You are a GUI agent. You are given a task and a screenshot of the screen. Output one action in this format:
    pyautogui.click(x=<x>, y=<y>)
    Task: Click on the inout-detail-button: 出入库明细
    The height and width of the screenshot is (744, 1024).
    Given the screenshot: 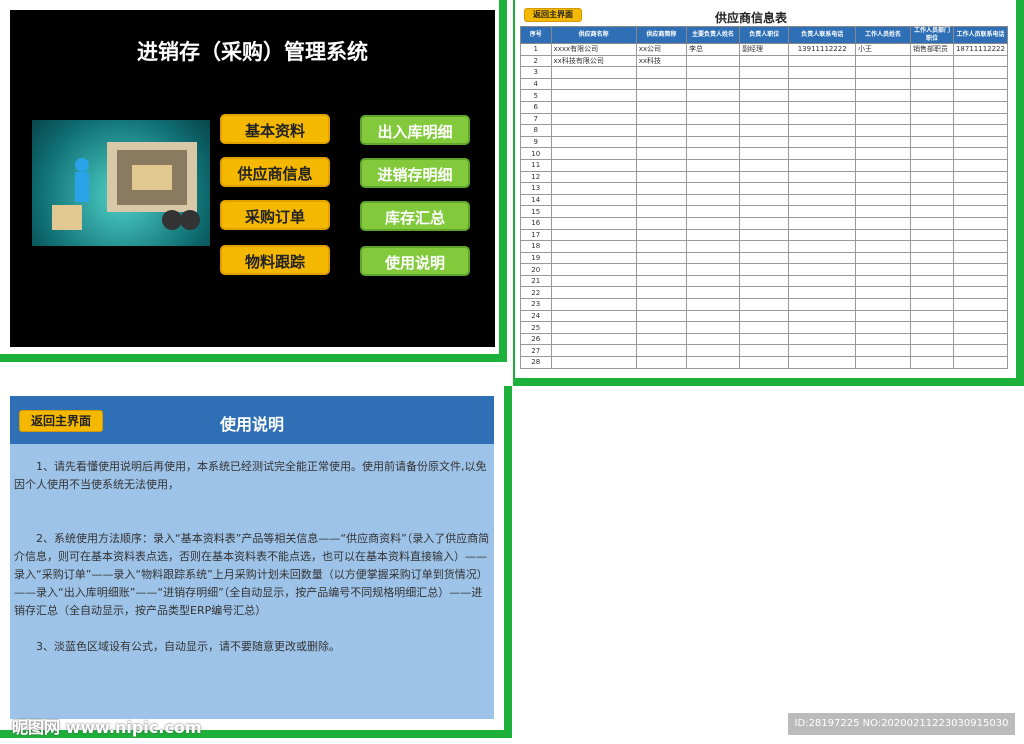 What is the action you would take?
    pyautogui.click(x=415, y=130)
    